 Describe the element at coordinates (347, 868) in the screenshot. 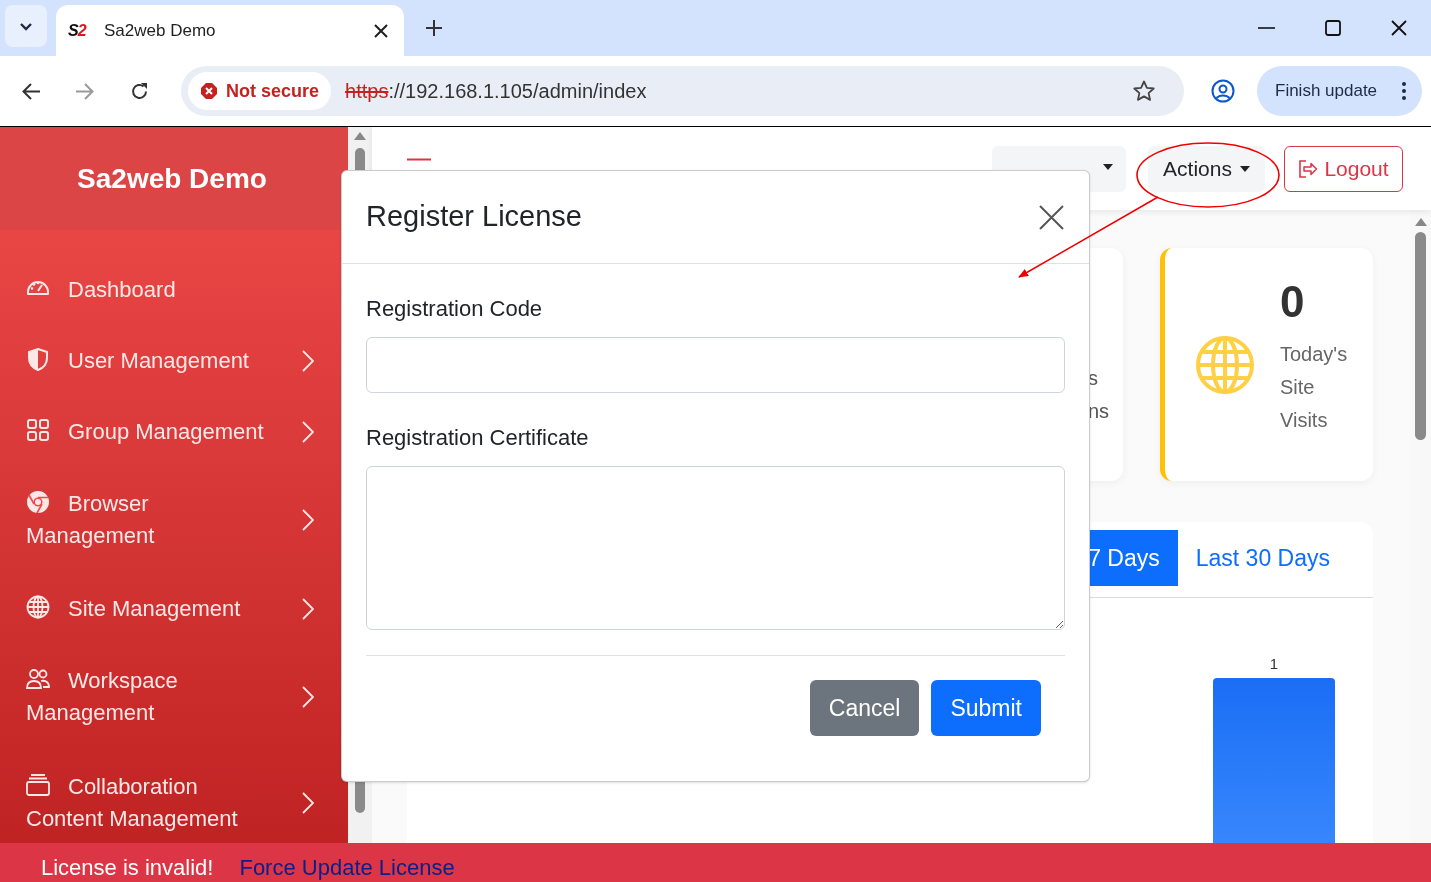

I see `force-update-link: Force Update License` at that location.